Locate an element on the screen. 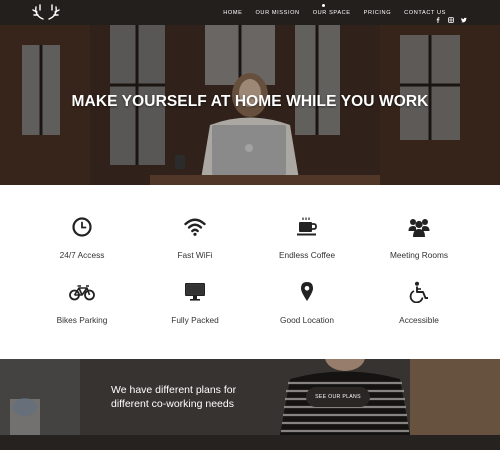 The image size is (500, 450). feature-label: Accessible is located at coordinates (419, 320).